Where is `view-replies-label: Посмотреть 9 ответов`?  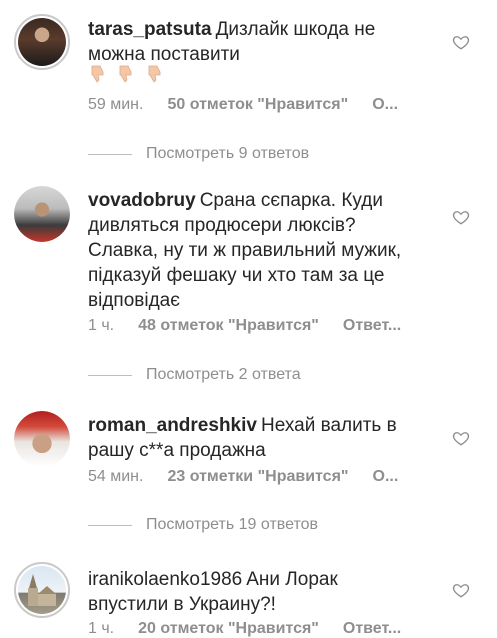 view-replies-label: Посмотреть 9 ответов is located at coordinates (227, 154).